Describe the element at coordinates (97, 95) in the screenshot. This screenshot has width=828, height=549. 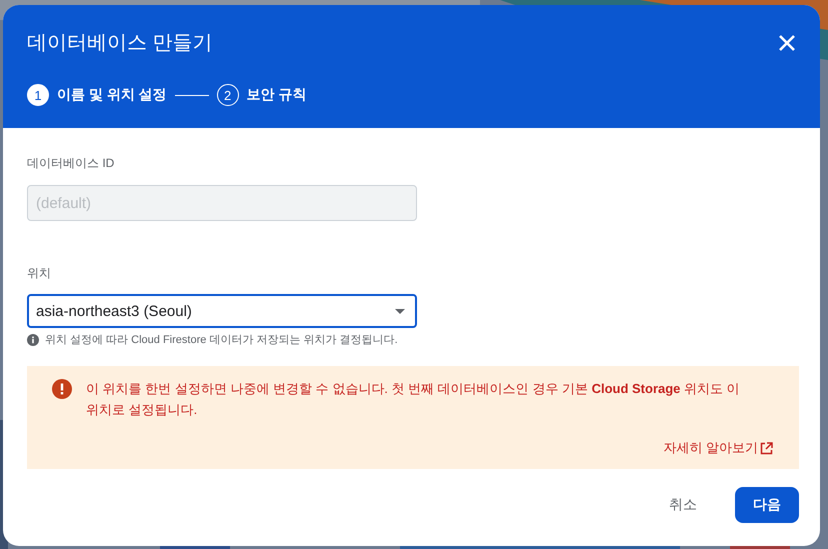
I see `stepper-step: 1 이름 및 위치 설정` at that location.